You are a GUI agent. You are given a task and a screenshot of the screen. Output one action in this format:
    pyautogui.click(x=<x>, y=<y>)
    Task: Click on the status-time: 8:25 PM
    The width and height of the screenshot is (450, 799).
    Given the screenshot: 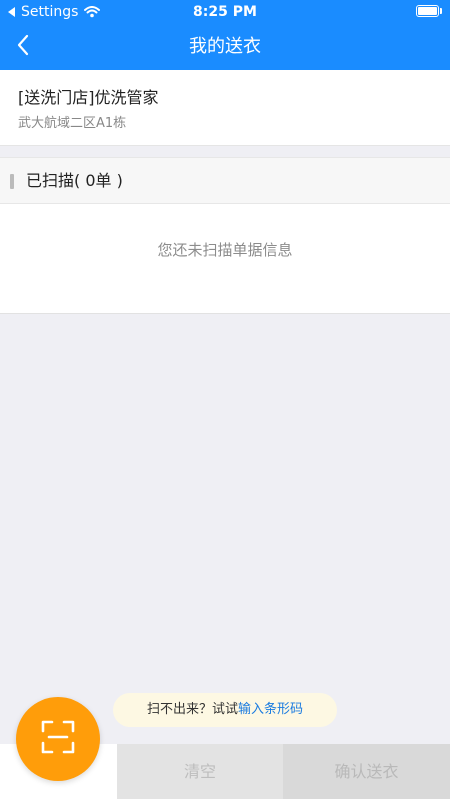 What is the action you would take?
    pyautogui.click(x=225, y=12)
    